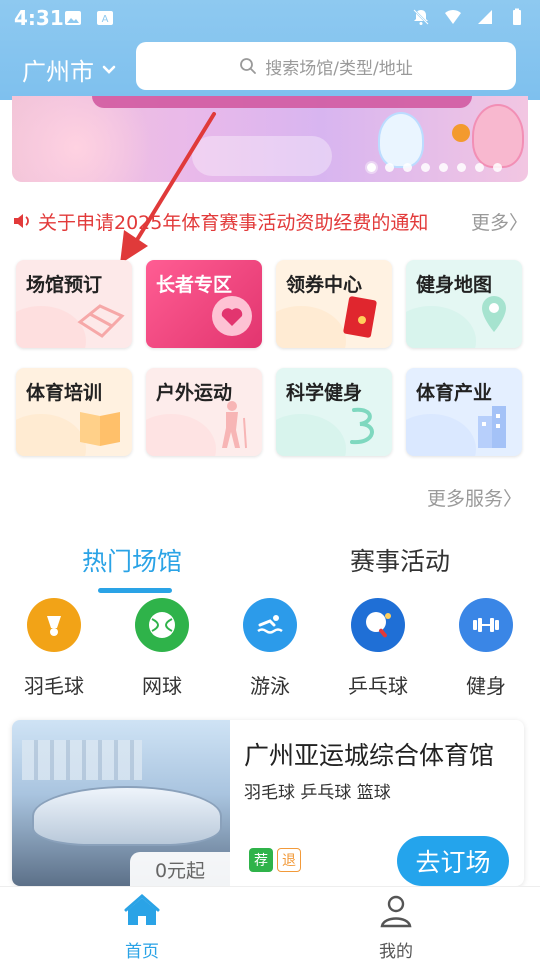 The height and width of the screenshot is (960, 540). What do you see at coordinates (73, 18) in the screenshot?
I see `image-icon` at bounding box center [73, 18].